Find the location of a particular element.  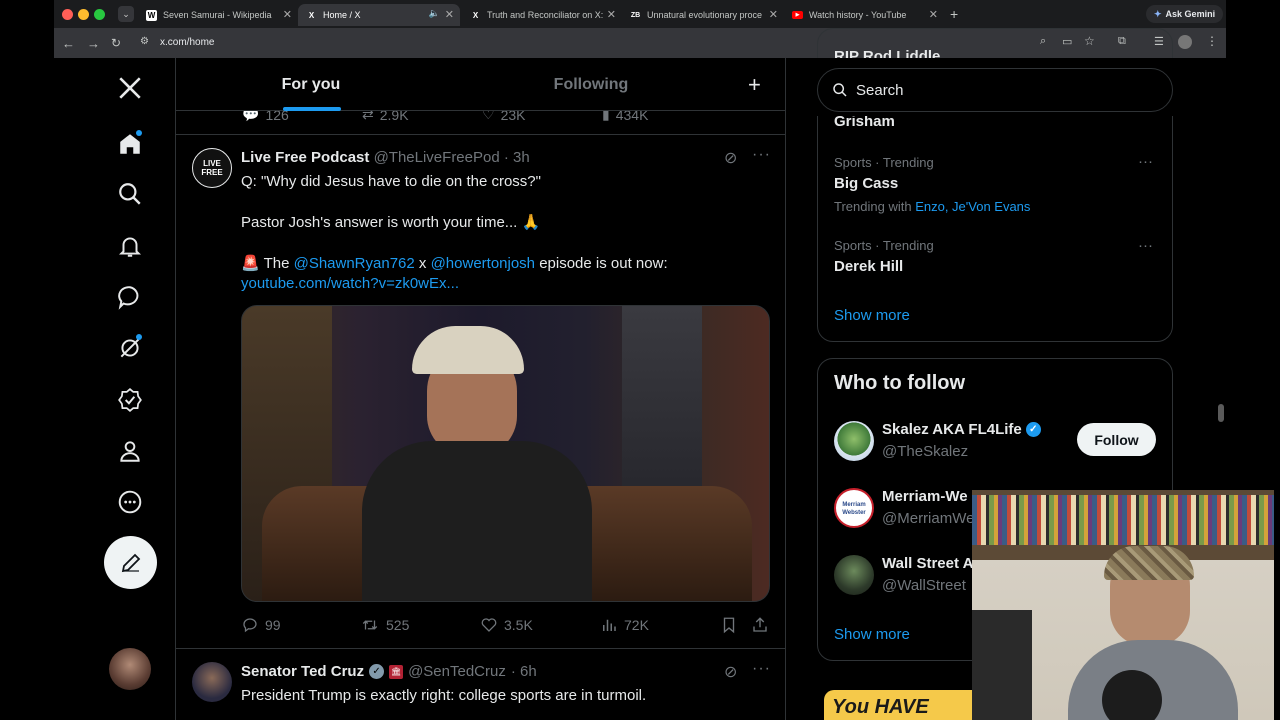

more-menu-icon: ⋮ is located at coordinates (1212, 41).